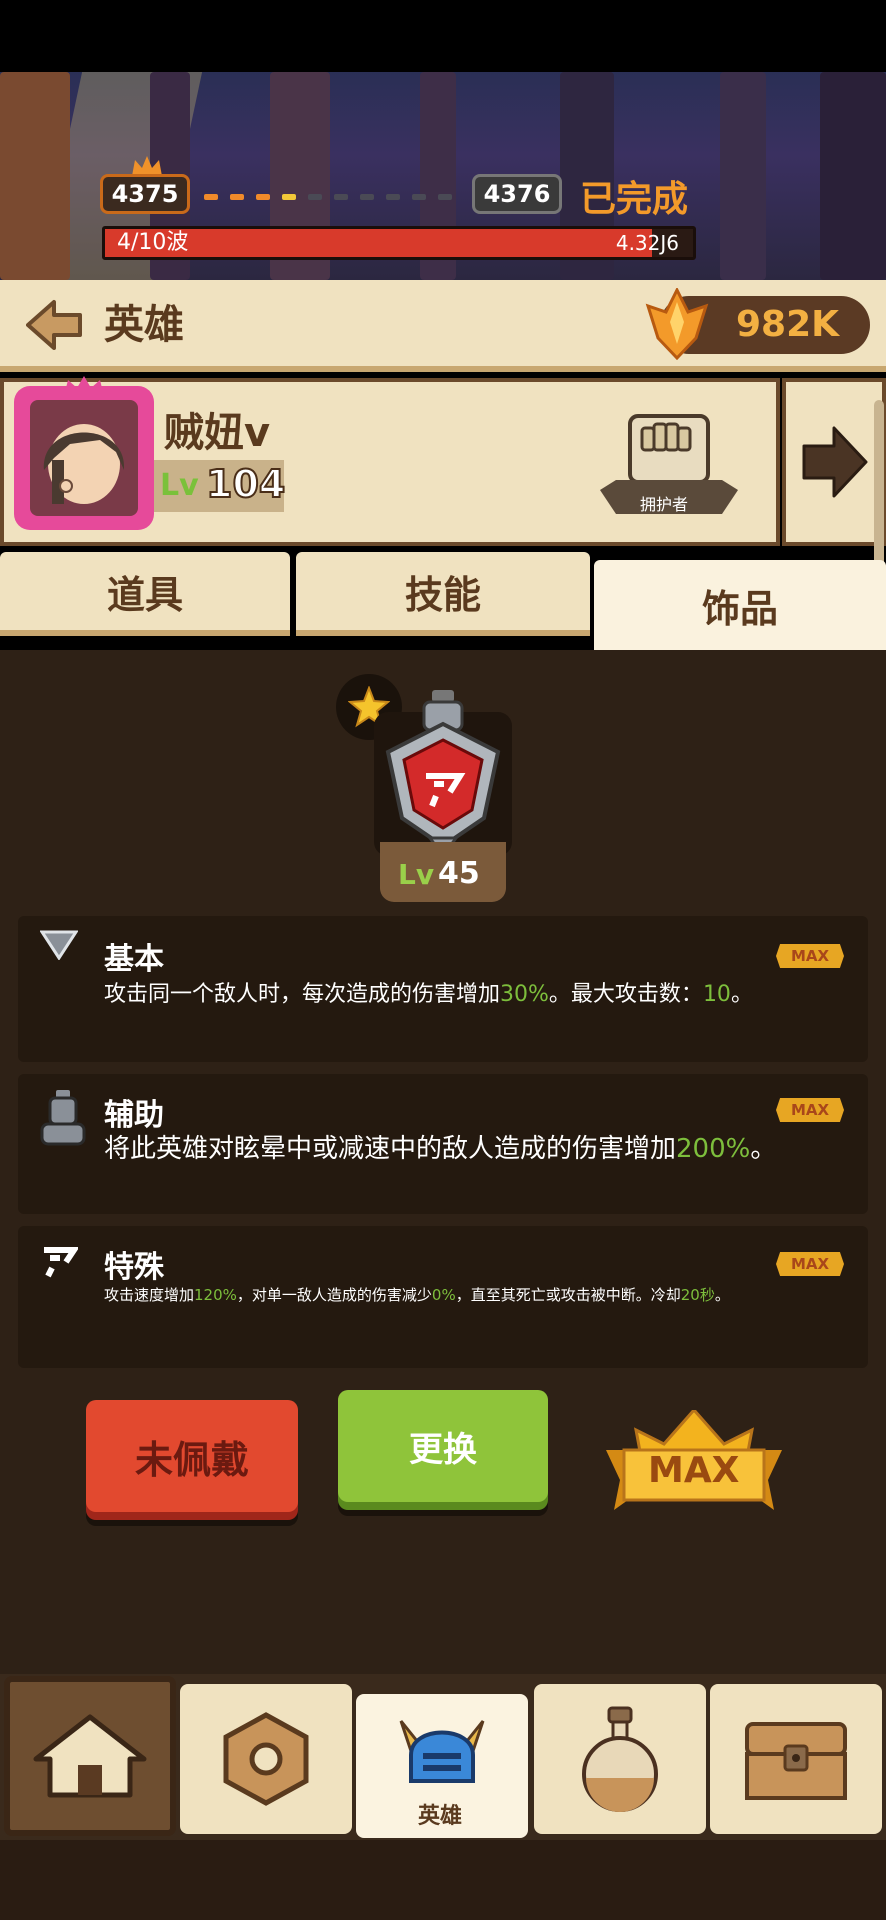 The height and width of the screenshot is (1920, 886). What do you see at coordinates (179, 485) in the screenshot?
I see `hero-level-label: Lv` at bounding box center [179, 485].